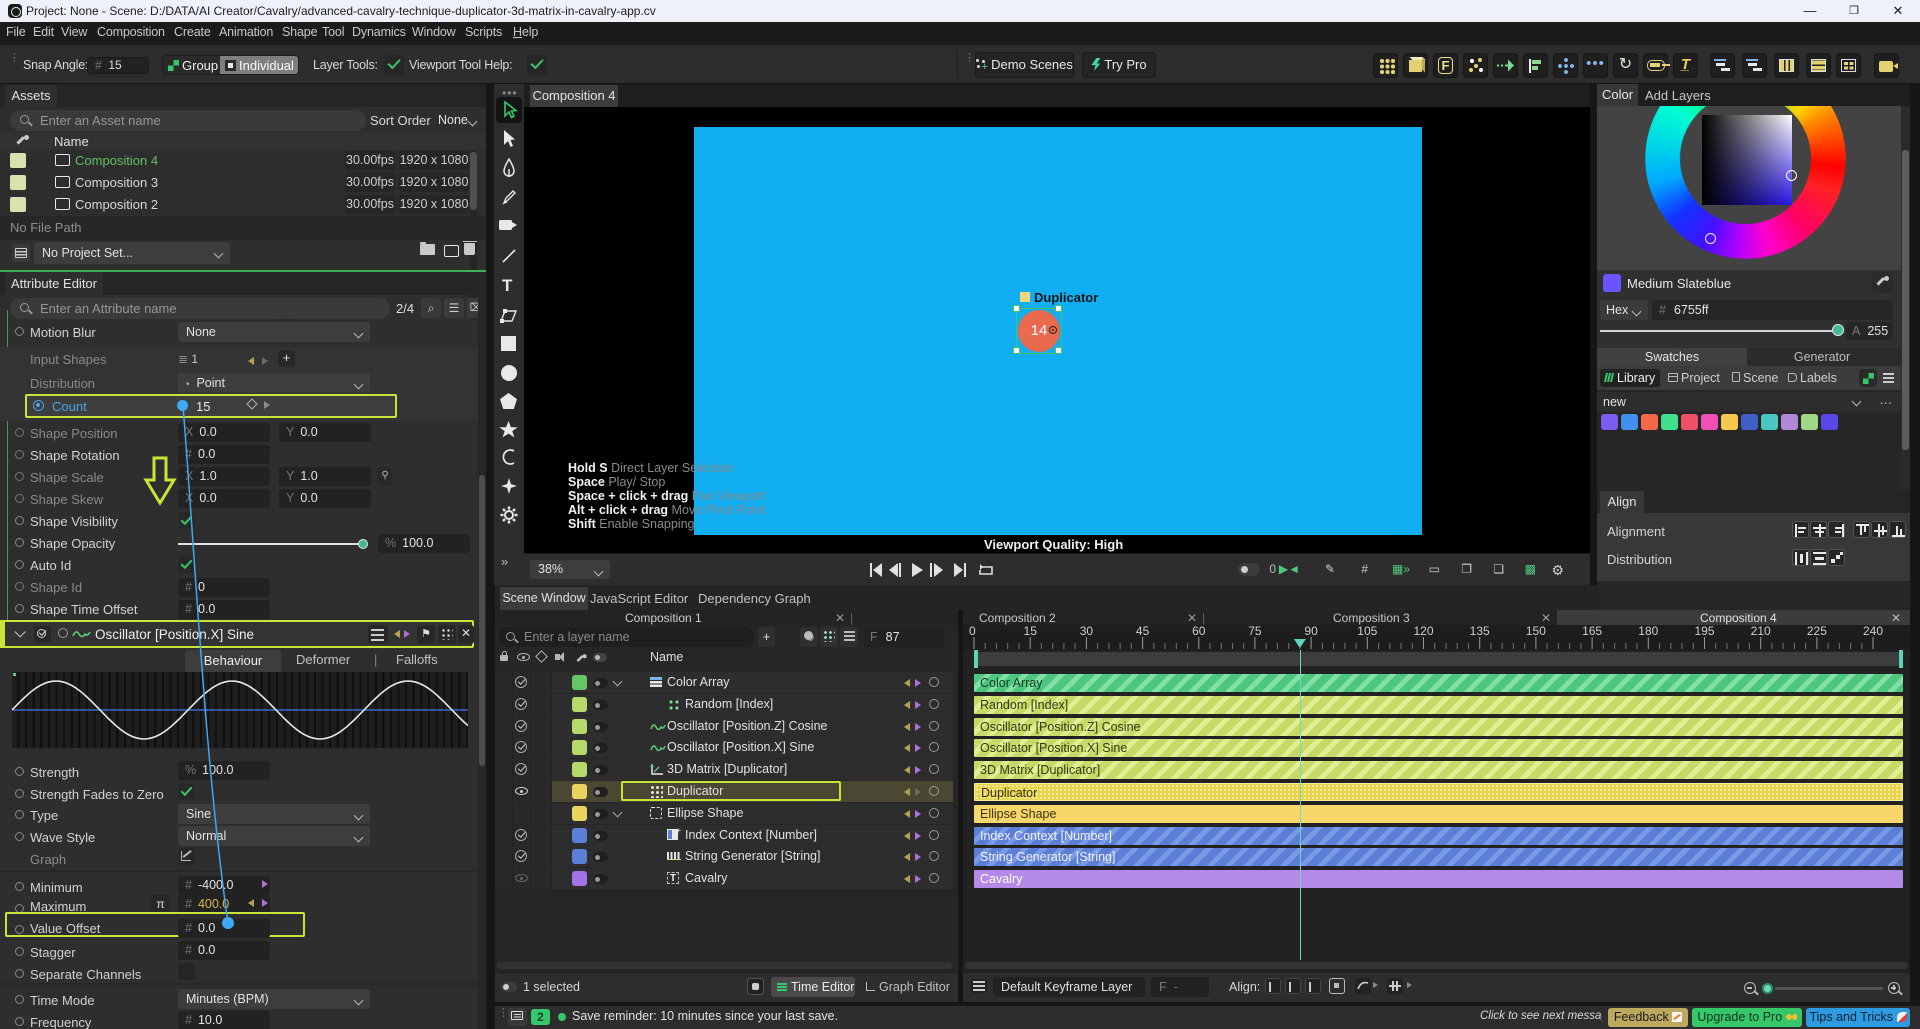  What do you see at coordinates (972, 631) in the screenshot?
I see `svg-text: 0` at bounding box center [972, 631].